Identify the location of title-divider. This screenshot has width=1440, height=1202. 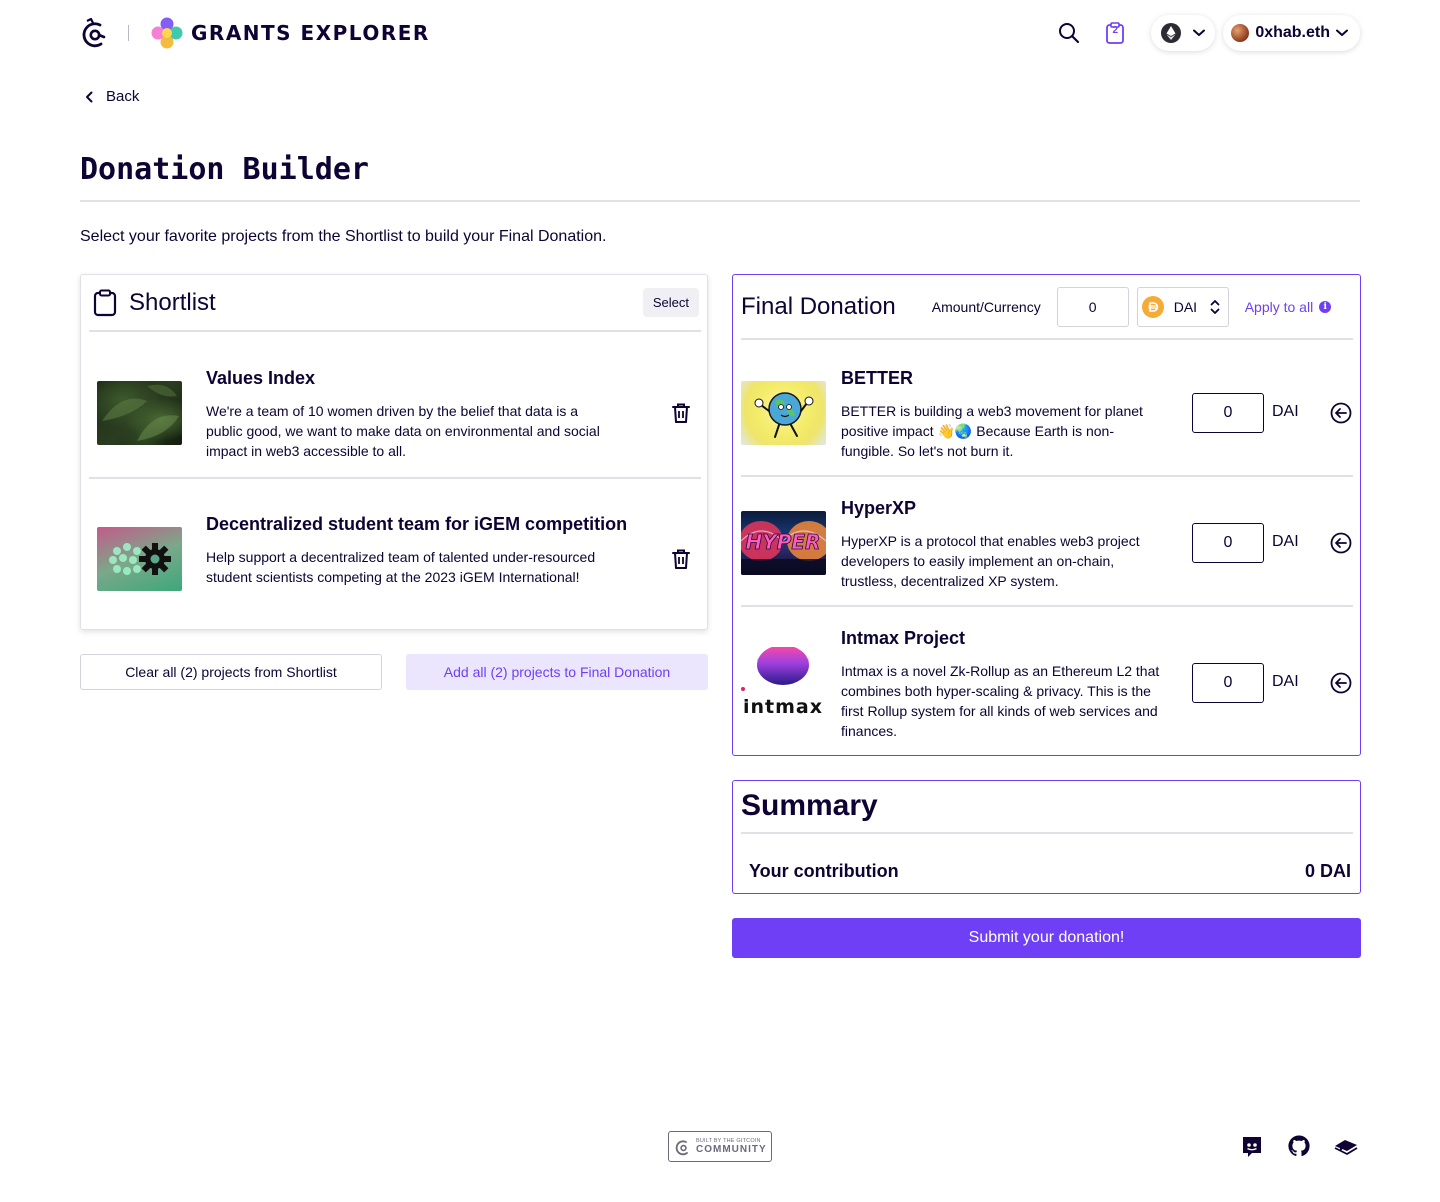
(720, 201).